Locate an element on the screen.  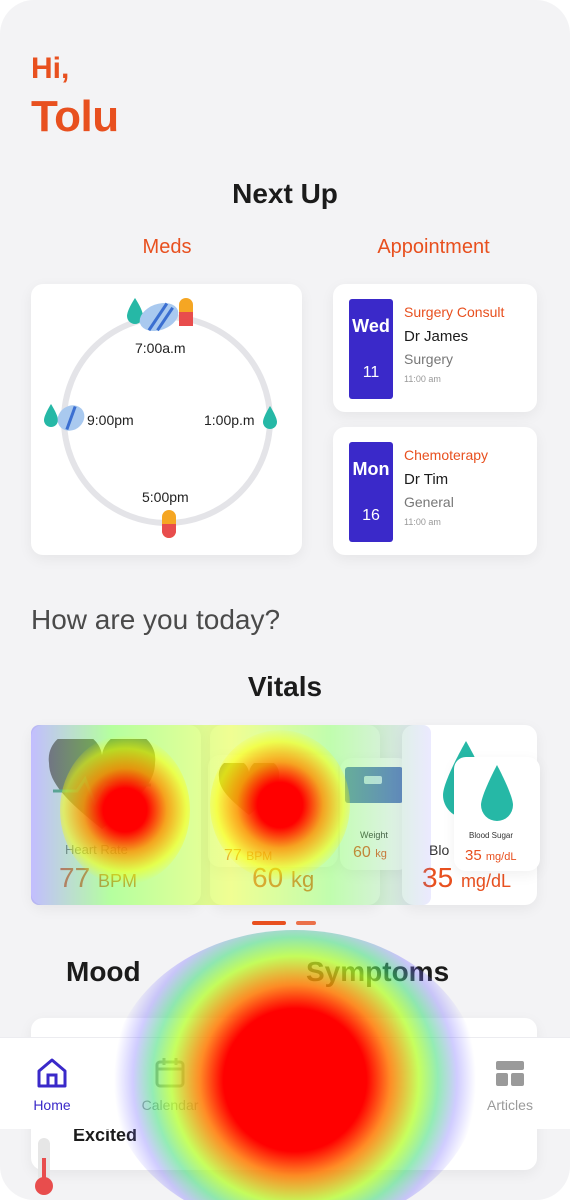
nav-home: Home is located at coordinates (53, 1084).